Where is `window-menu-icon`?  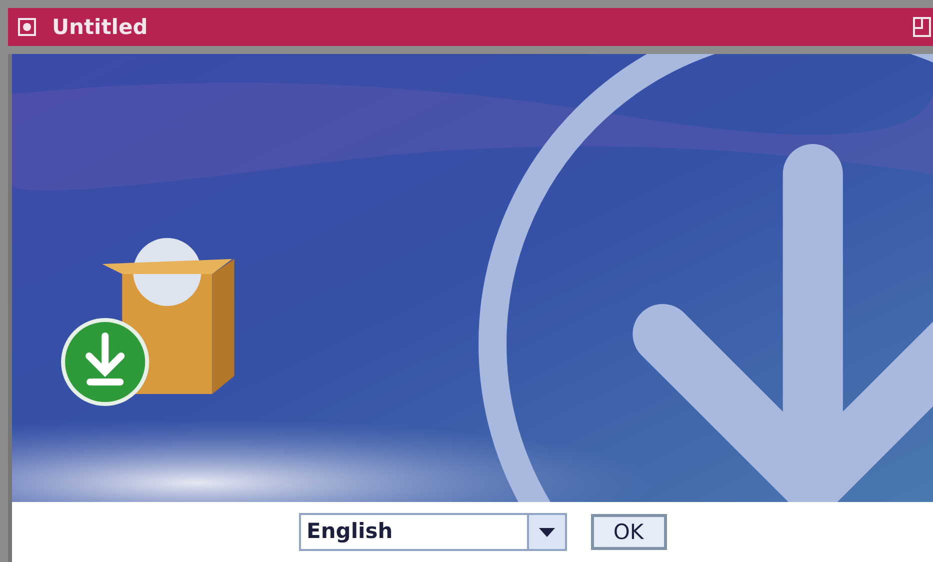 window-menu-icon is located at coordinates (27, 27).